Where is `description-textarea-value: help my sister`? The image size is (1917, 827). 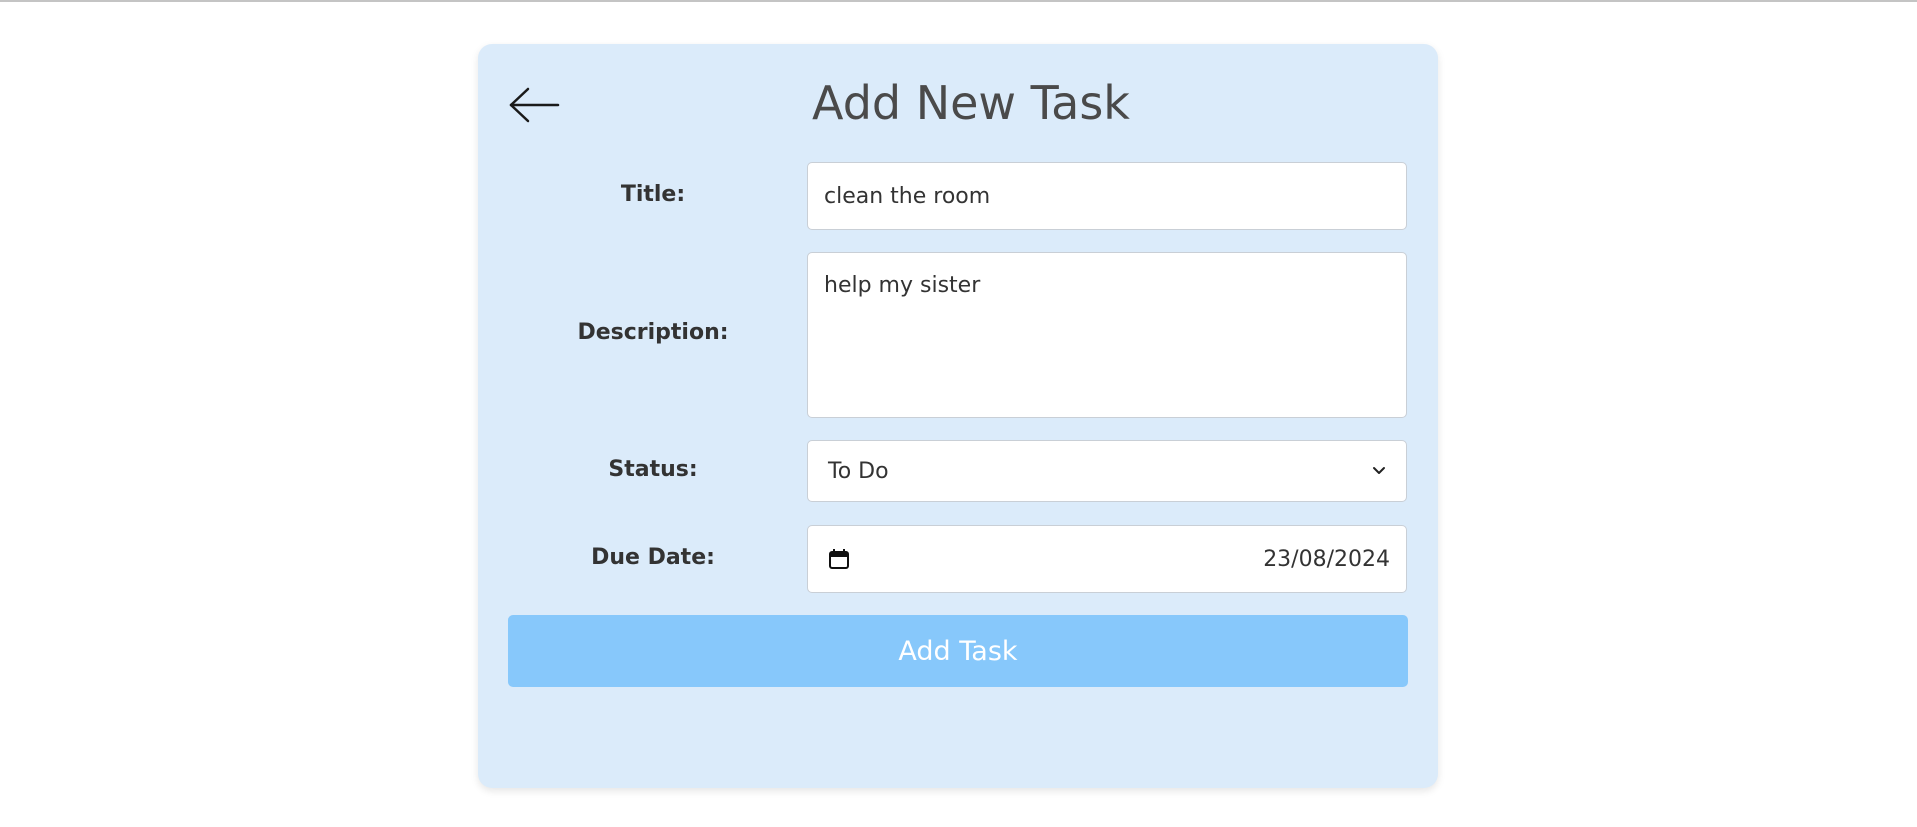
description-textarea-value: help my sister is located at coordinates (902, 285).